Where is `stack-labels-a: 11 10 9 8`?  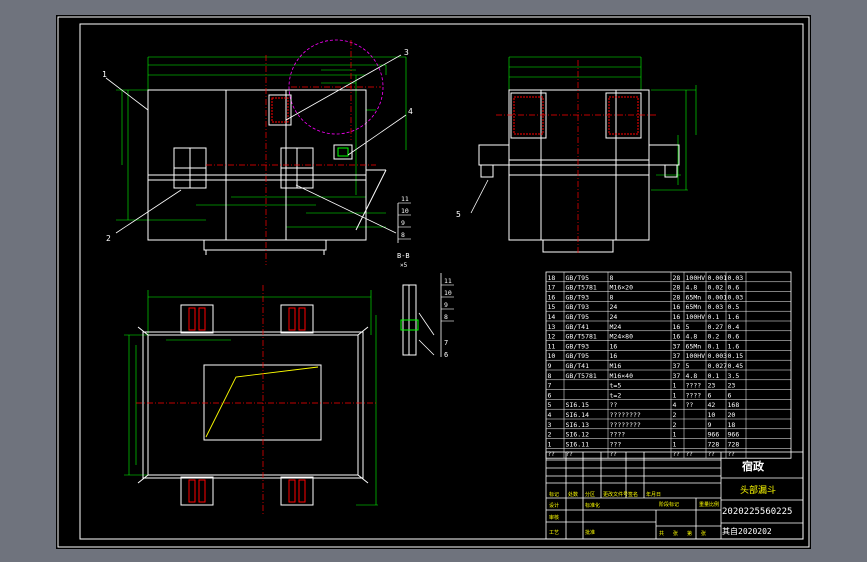
stack-labels-a: 11 10 9 8 is located at coordinates (404, 219).